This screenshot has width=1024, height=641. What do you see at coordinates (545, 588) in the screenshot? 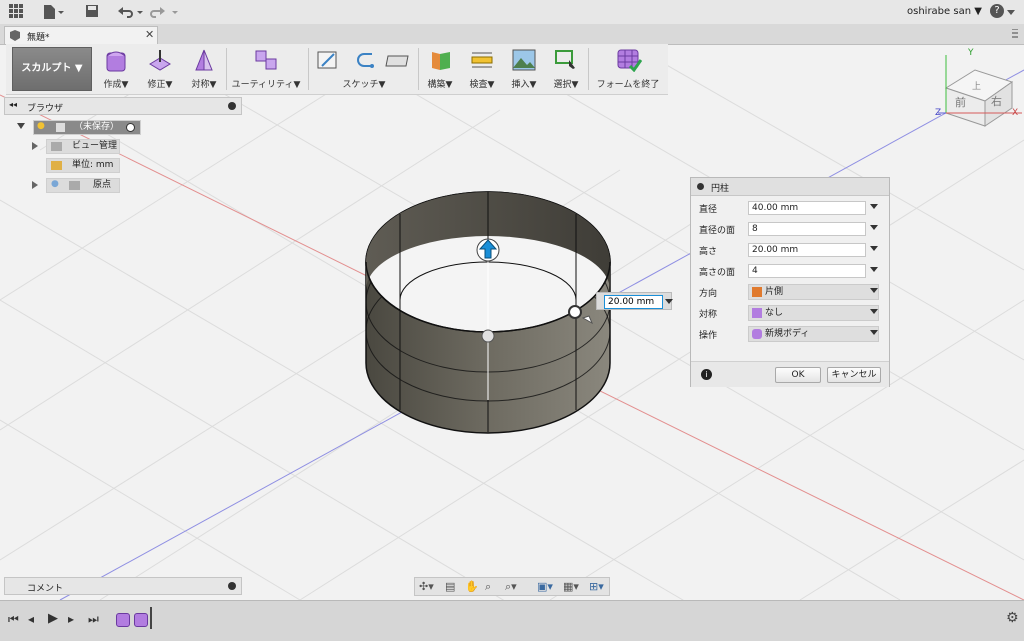
I see `display-settings-icon: ▣▾` at bounding box center [545, 588].